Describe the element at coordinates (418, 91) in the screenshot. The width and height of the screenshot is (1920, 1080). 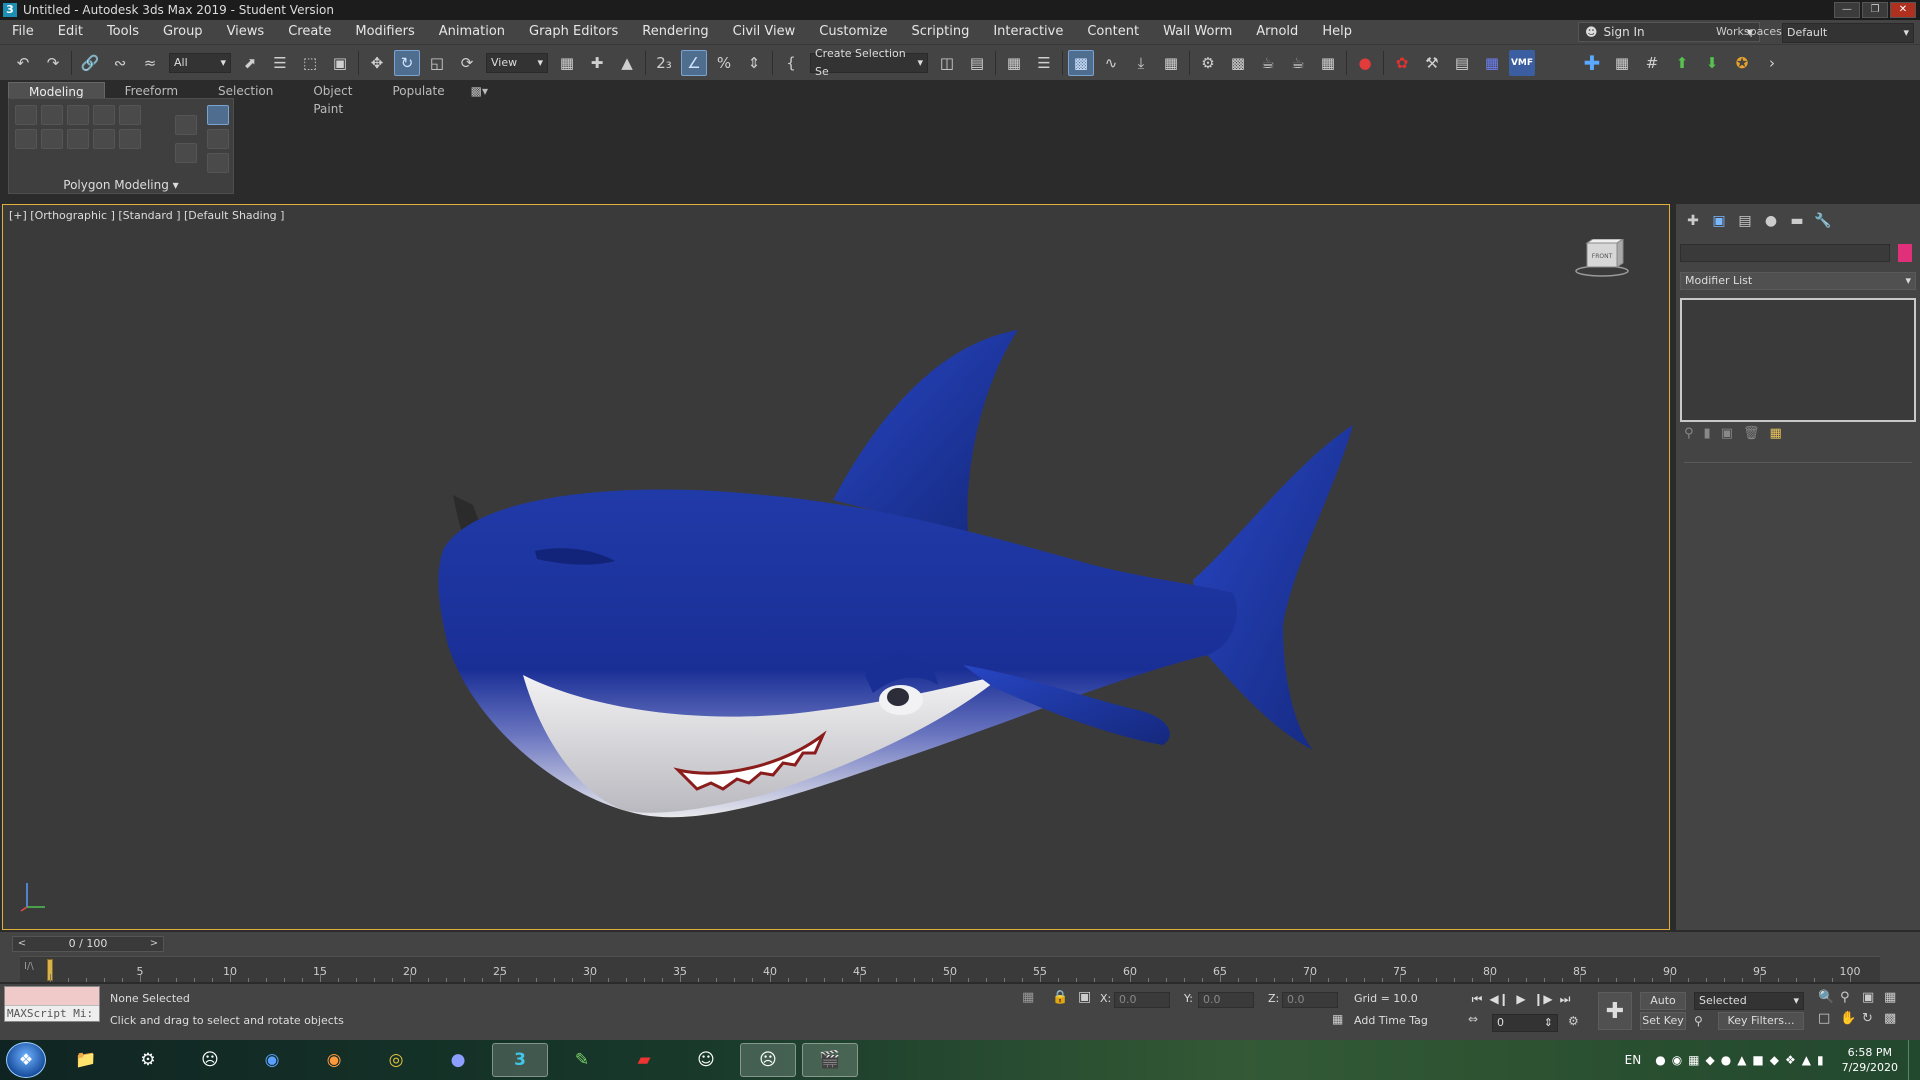
I see `tab-populate: Populate` at that location.